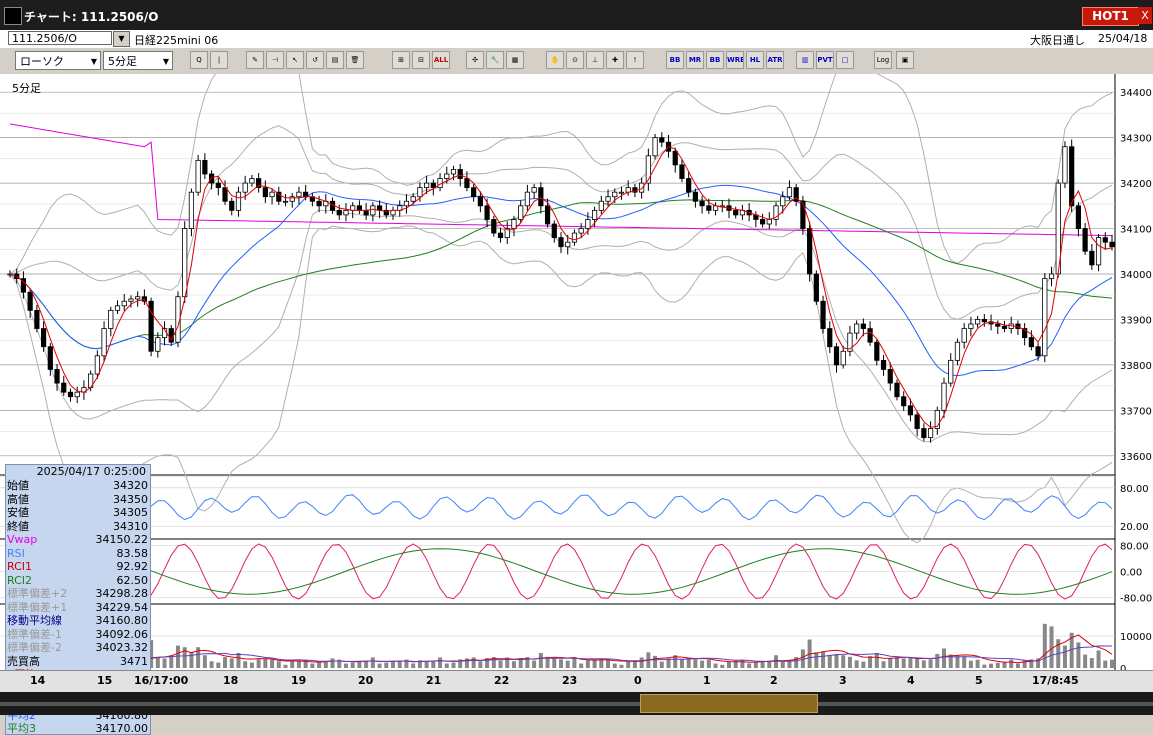 Image resolution: width=1153 pixels, height=735 pixels. Describe the element at coordinates (275, 60) in the screenshot. I see `toolbar-button-3: ⊣` at that location.